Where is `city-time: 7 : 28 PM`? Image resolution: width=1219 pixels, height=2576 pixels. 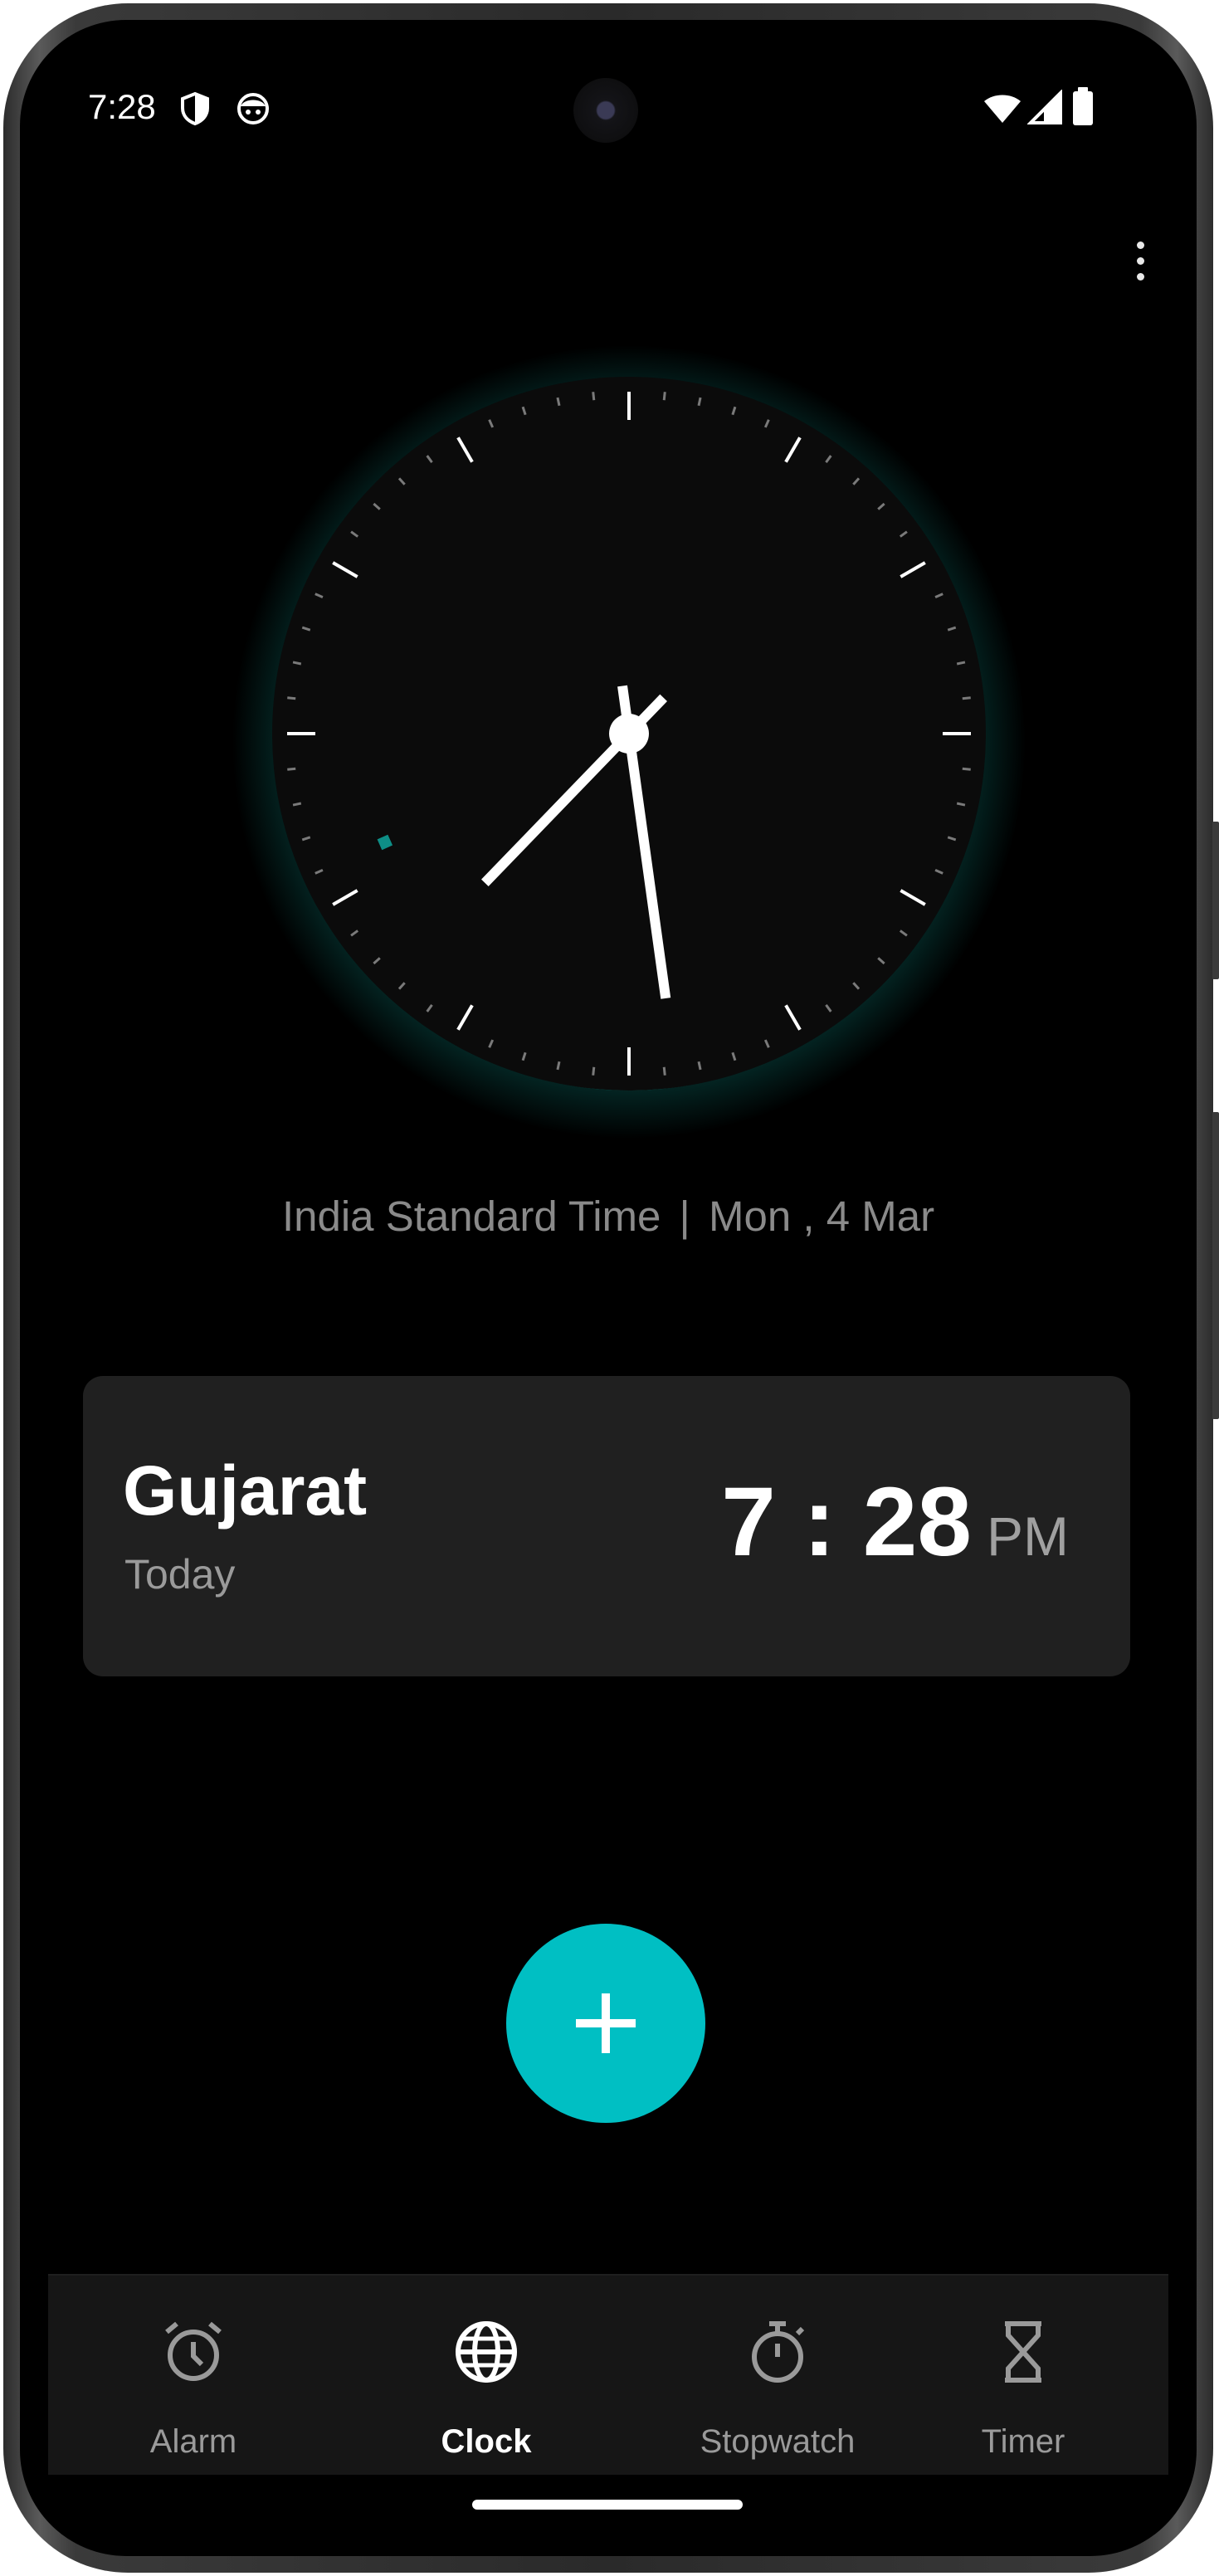 city-time: 7 : 28 PM is located at coordinates (895, 1522).